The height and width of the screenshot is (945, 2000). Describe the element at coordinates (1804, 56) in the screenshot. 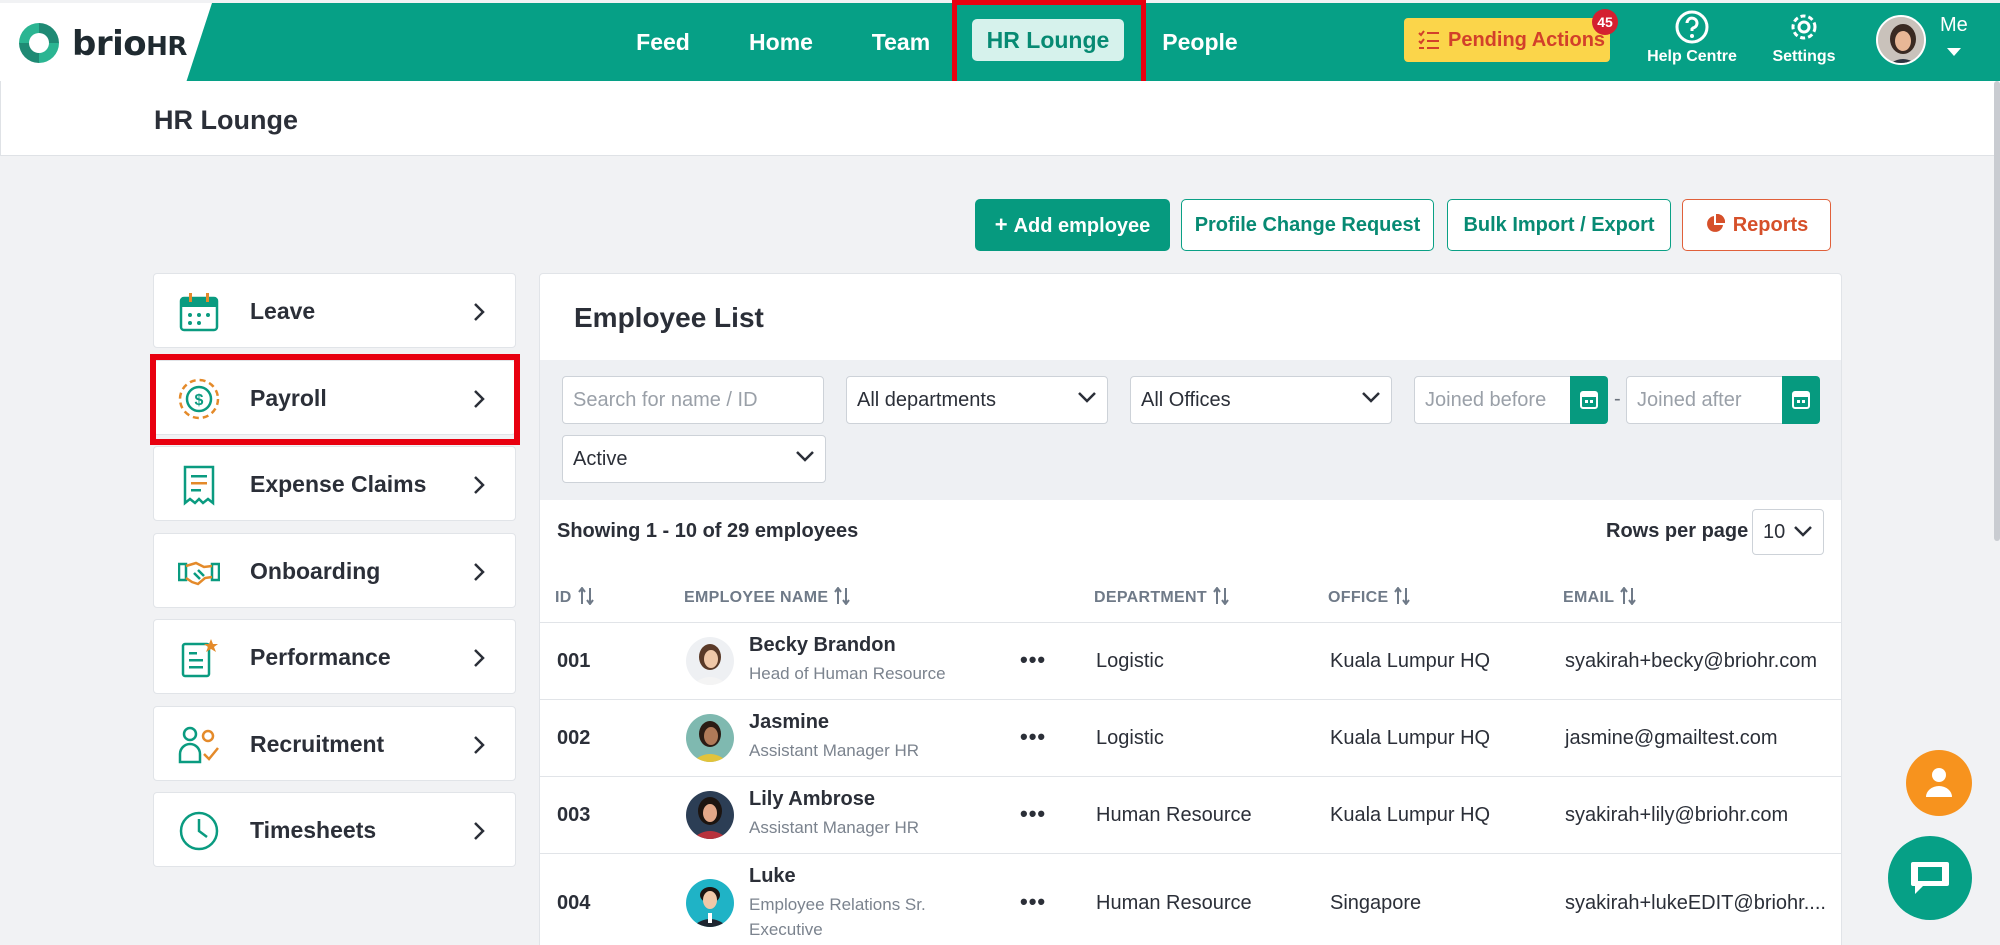

I see `settings-label: Settings` at that location.